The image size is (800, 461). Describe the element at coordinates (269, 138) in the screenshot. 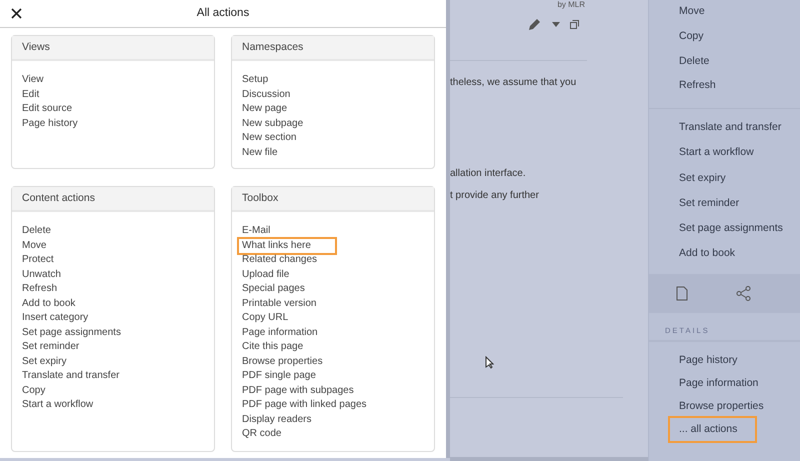

I see `action-link: New section` at that location.